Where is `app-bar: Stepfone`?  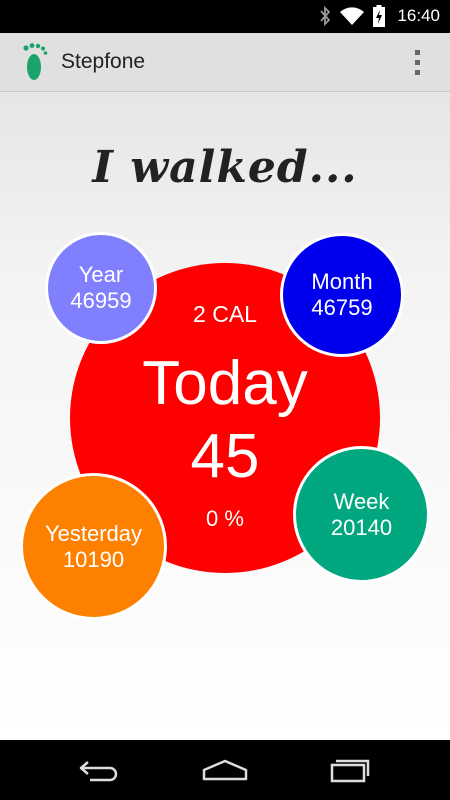
app-bar: Stepfone is located at coordinates (225, 62).